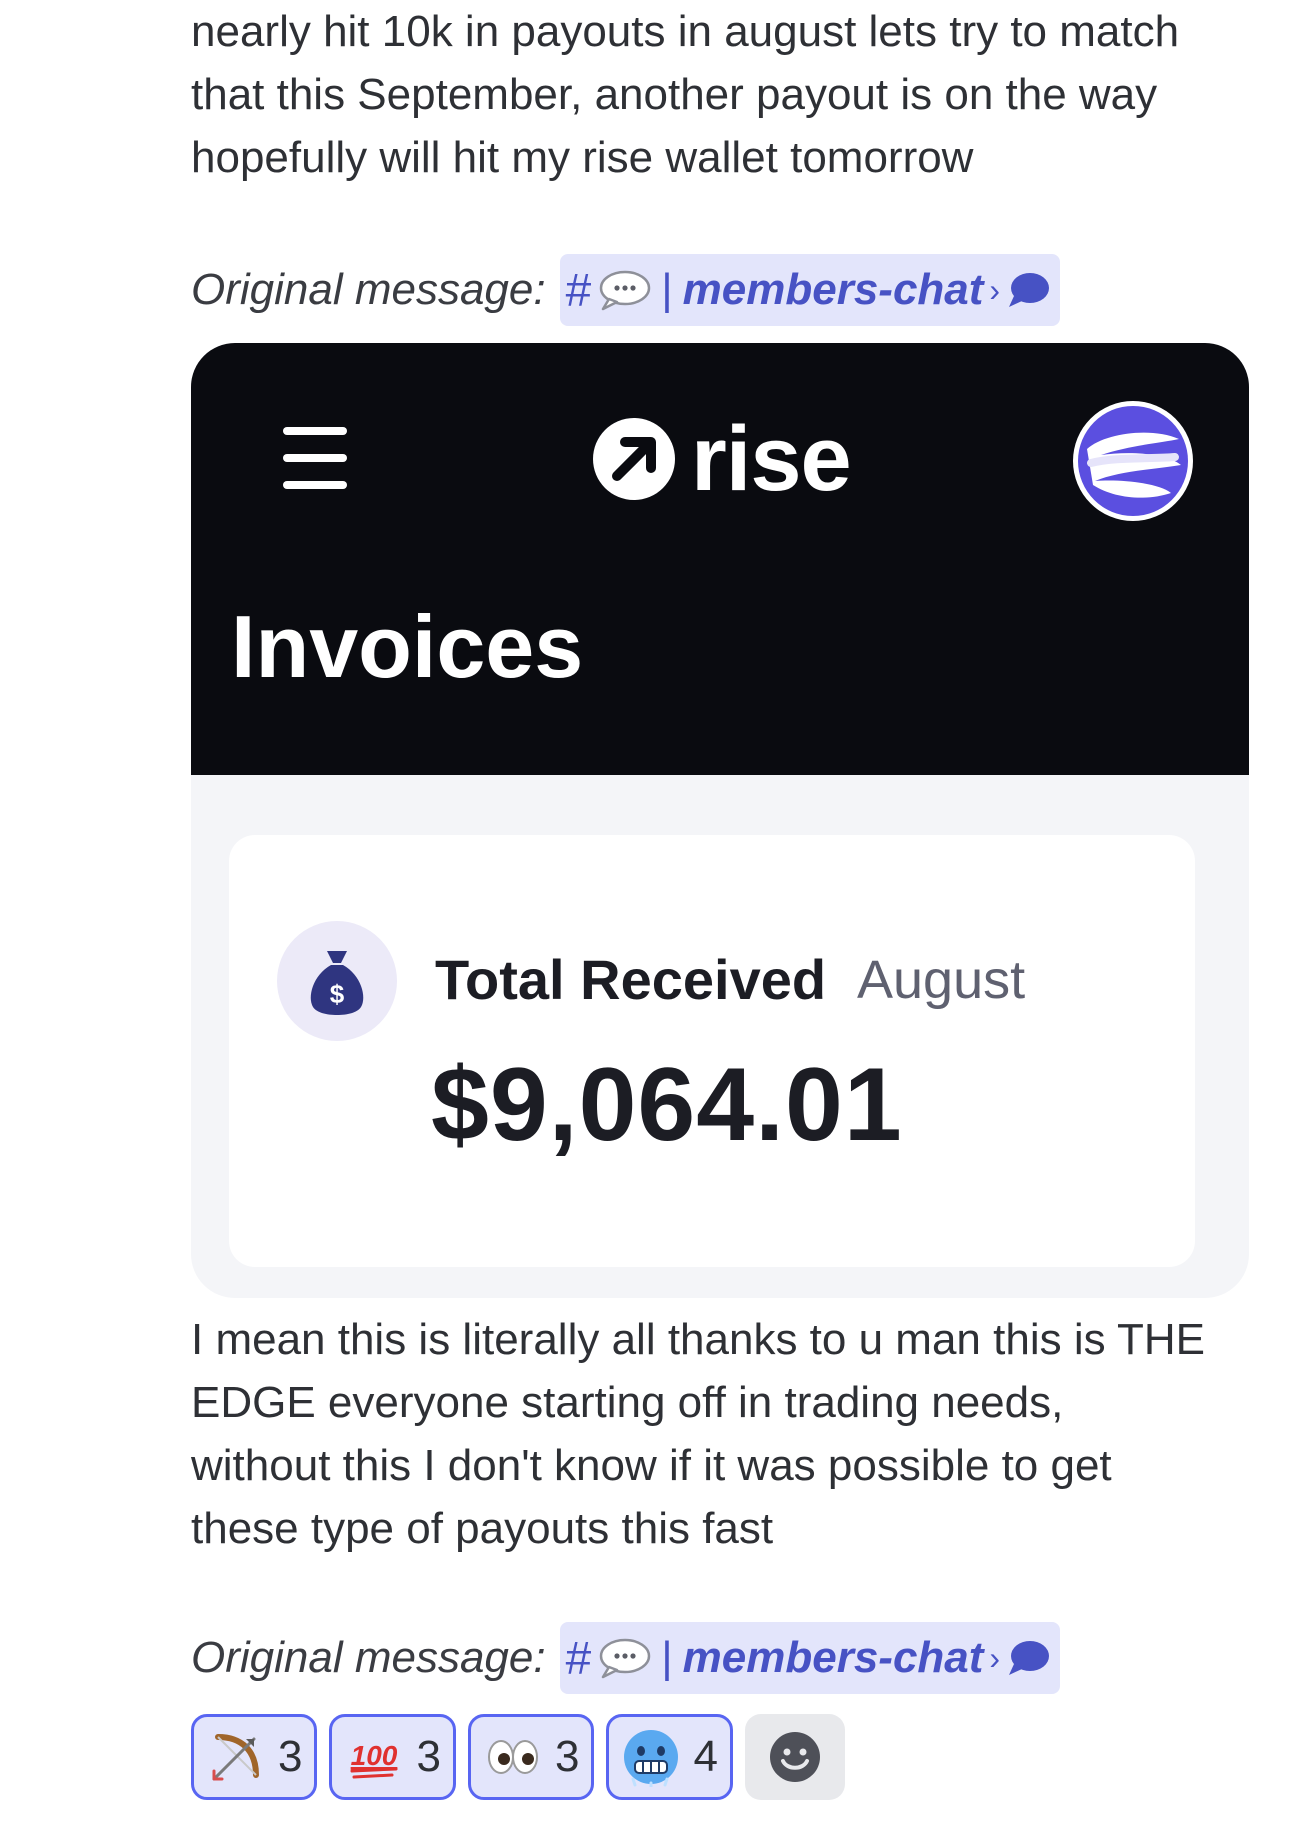 Image resolution: width=1290 pixels, height=1845 pixels. I want to click on money-bag-badge: $, so click(337, 981).